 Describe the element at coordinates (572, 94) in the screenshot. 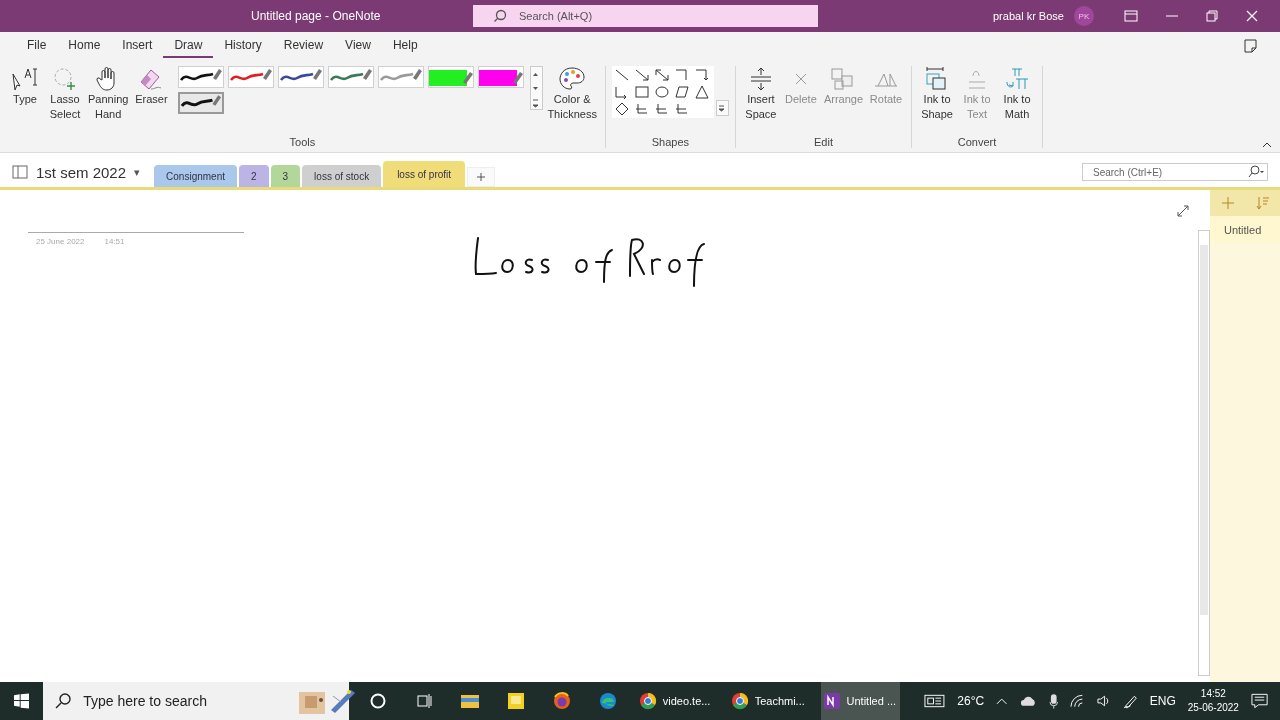

I see `color-thickness-button: Color & Thickness` at that location.